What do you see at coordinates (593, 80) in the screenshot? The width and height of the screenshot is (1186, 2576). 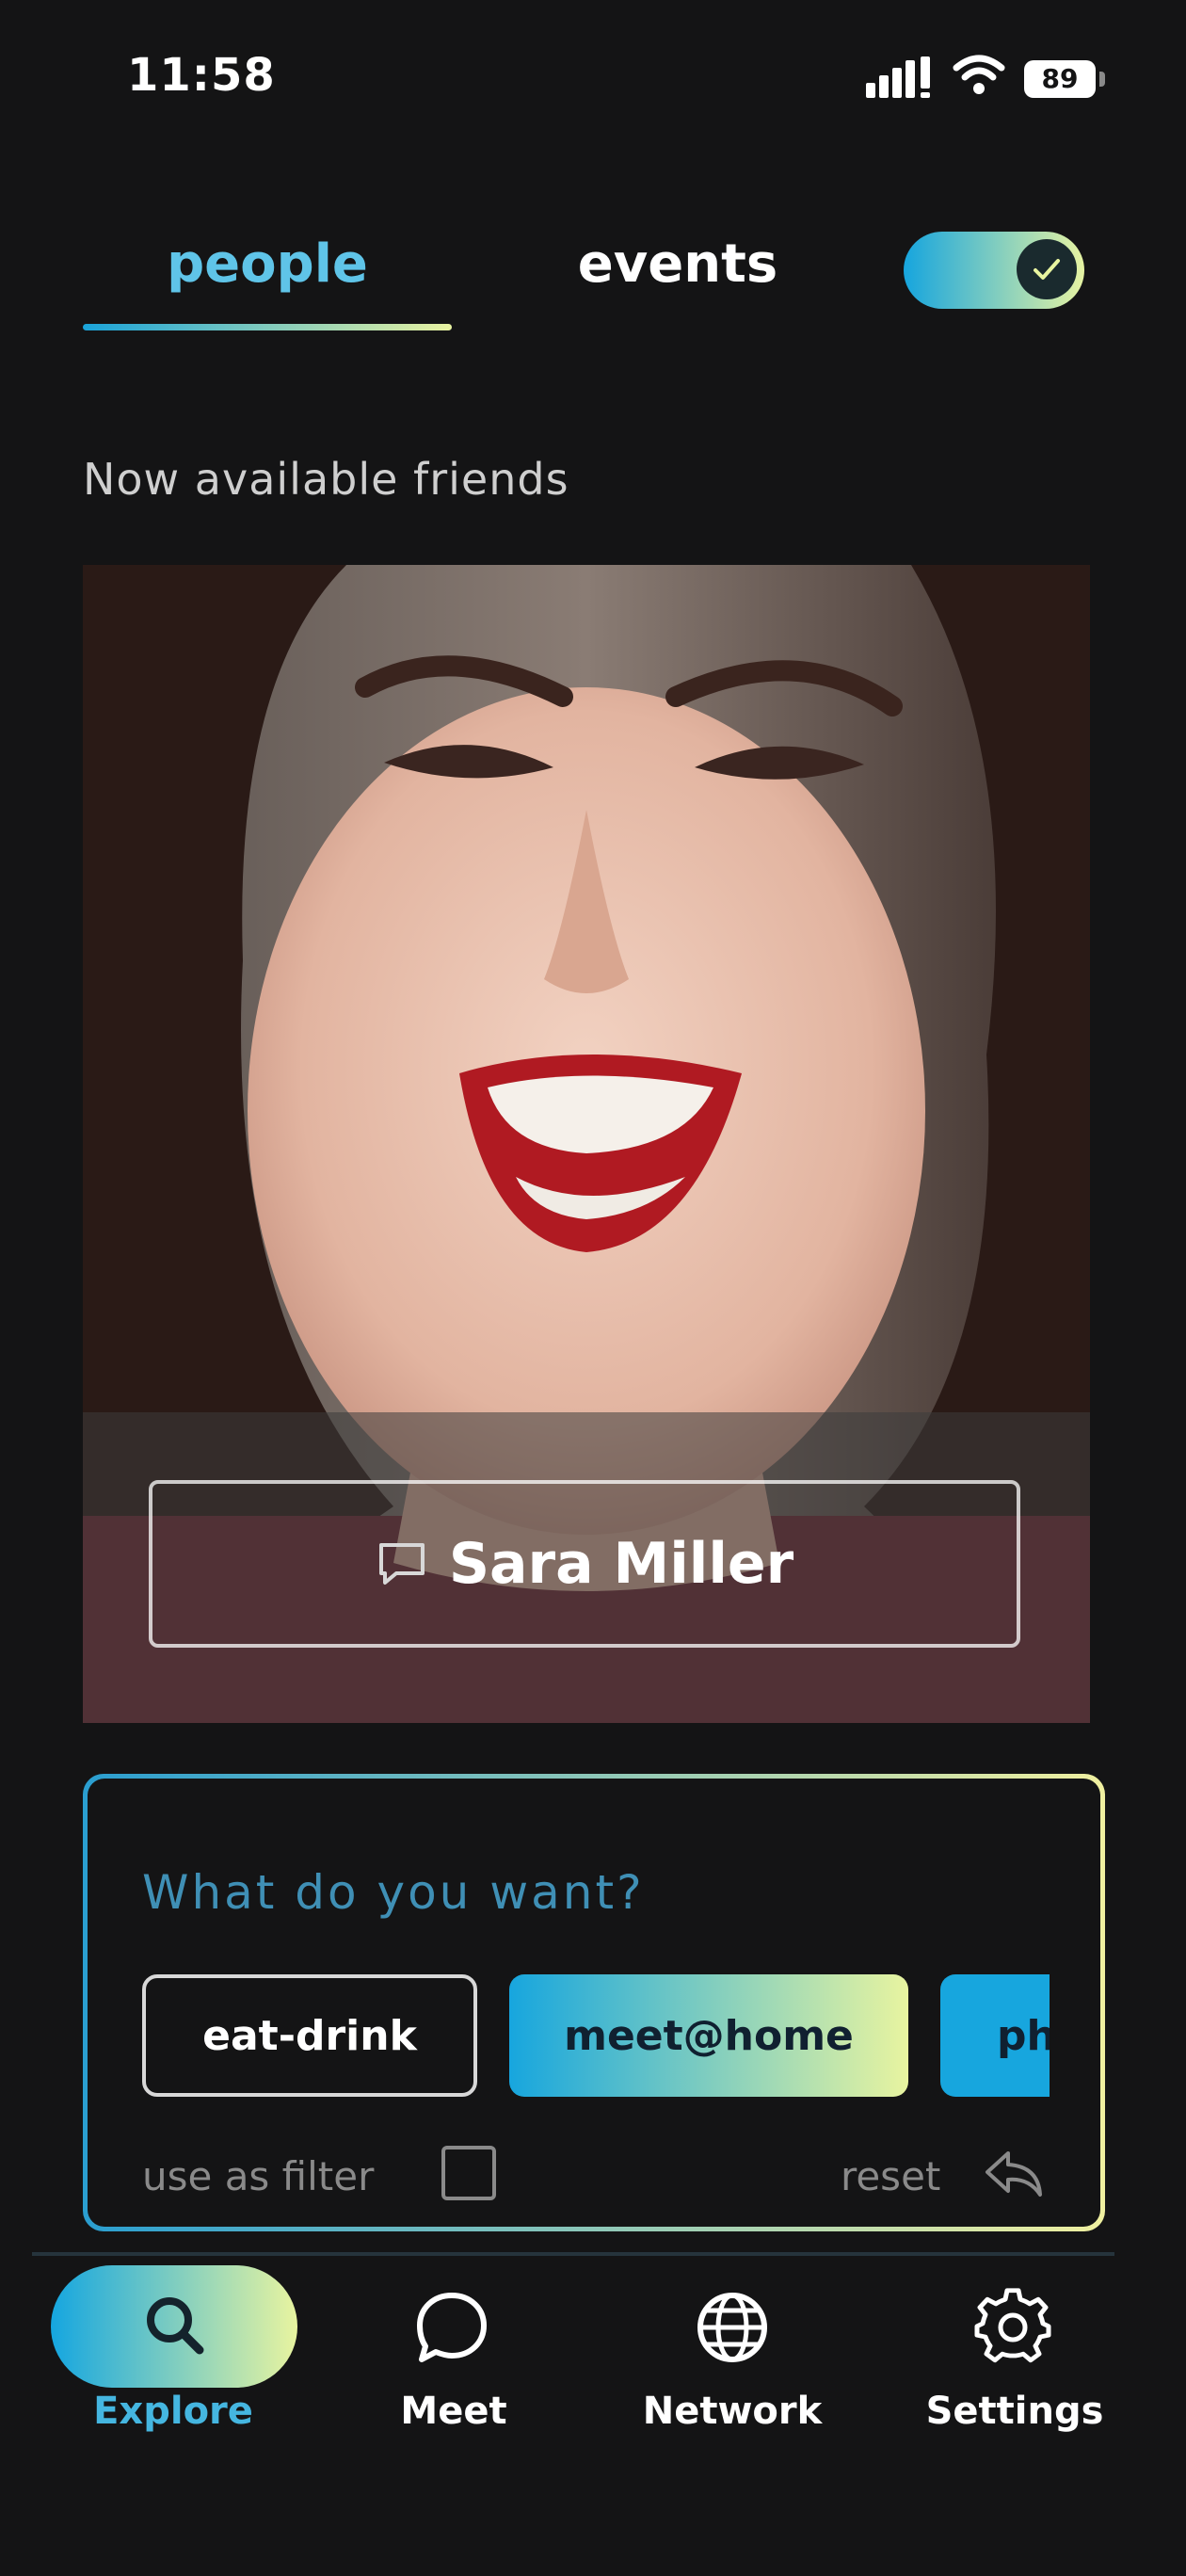 I see `status-bar: 11:58 89` at bounding box center [593, 80].